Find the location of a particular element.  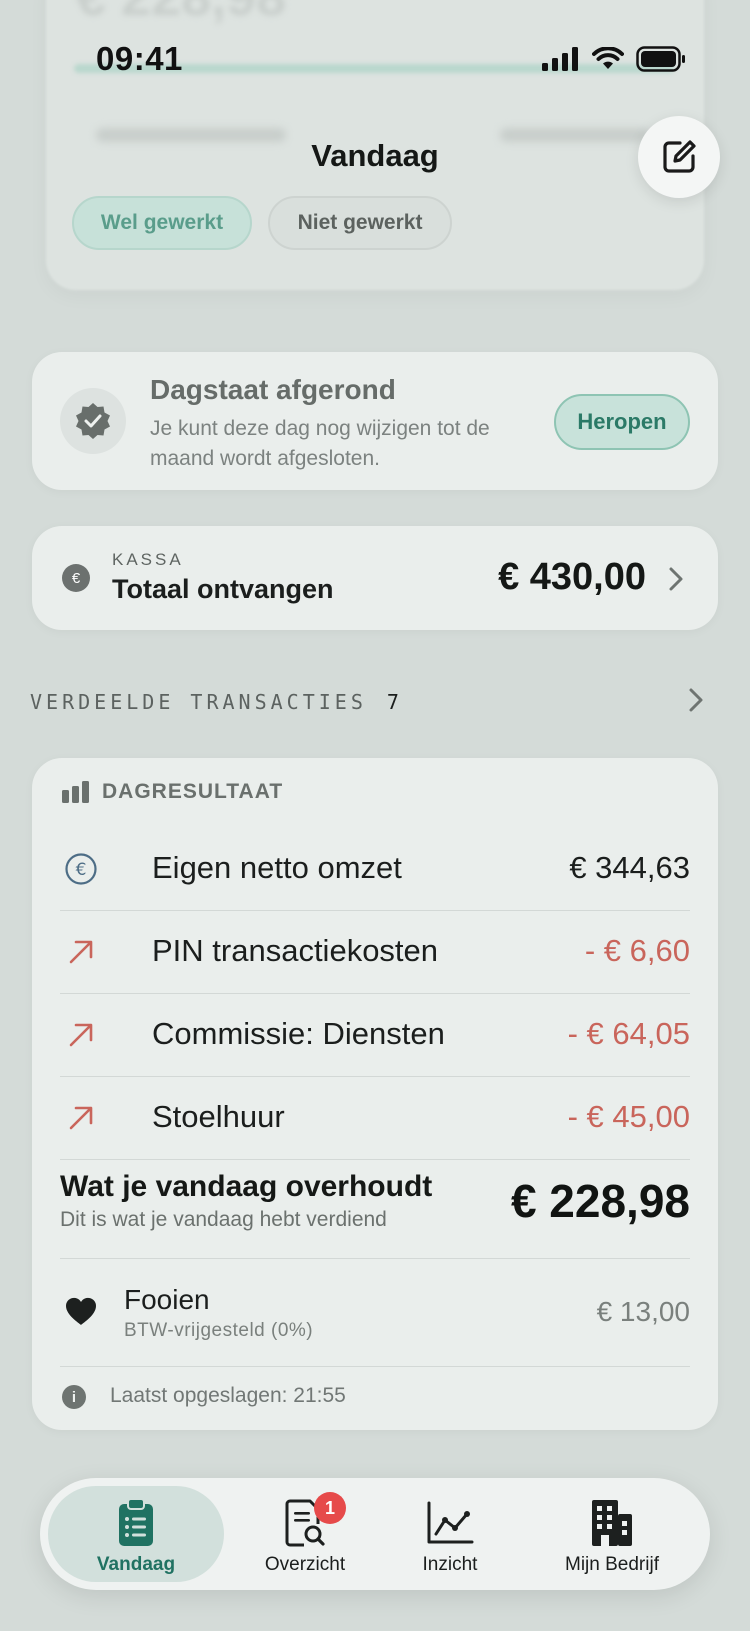

document-search-icon: 1 is located at coordinates (315, 1520).